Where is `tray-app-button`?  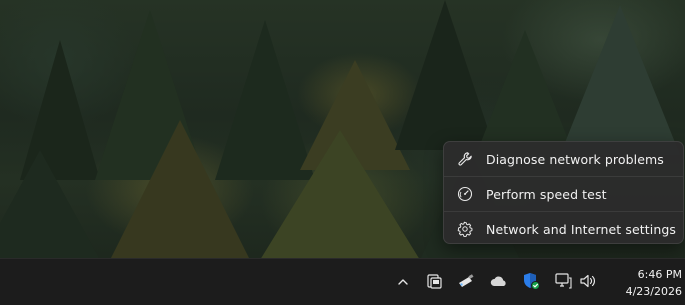 tray-app-button is located at coordinates (434, 283).